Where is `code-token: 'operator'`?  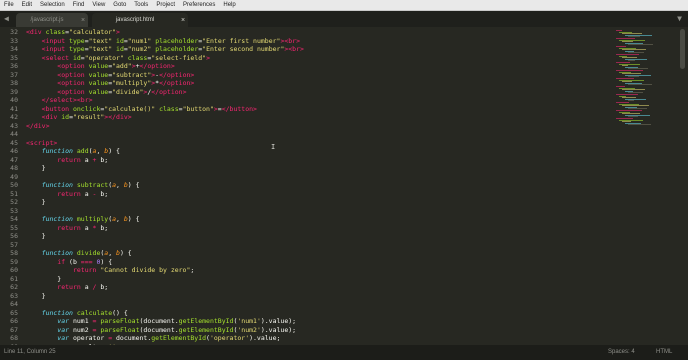
code-token: 'operator' is located at coordinates (229, 338).